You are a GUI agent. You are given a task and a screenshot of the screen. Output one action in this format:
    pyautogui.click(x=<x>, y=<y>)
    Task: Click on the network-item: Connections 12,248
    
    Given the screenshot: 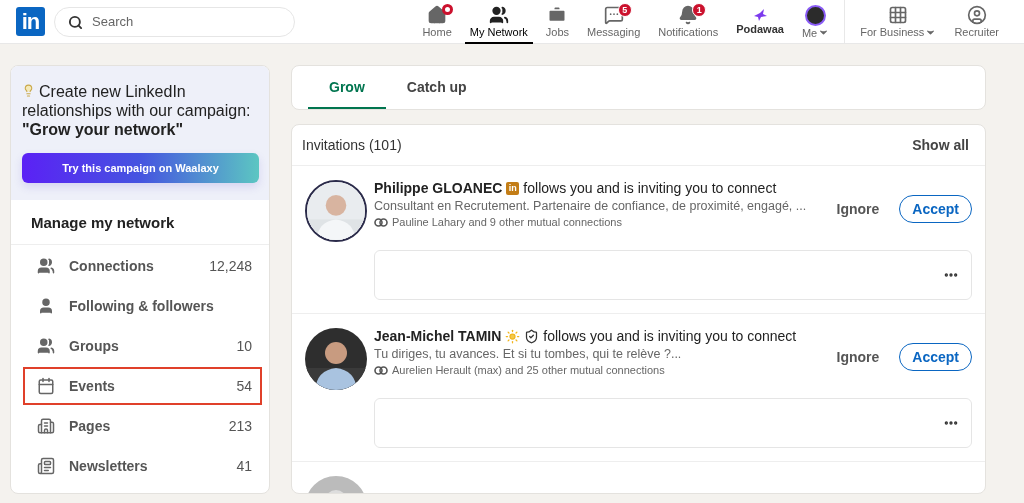 What is the action you would take?
    pyautogui.click(x=142, y=266)
    